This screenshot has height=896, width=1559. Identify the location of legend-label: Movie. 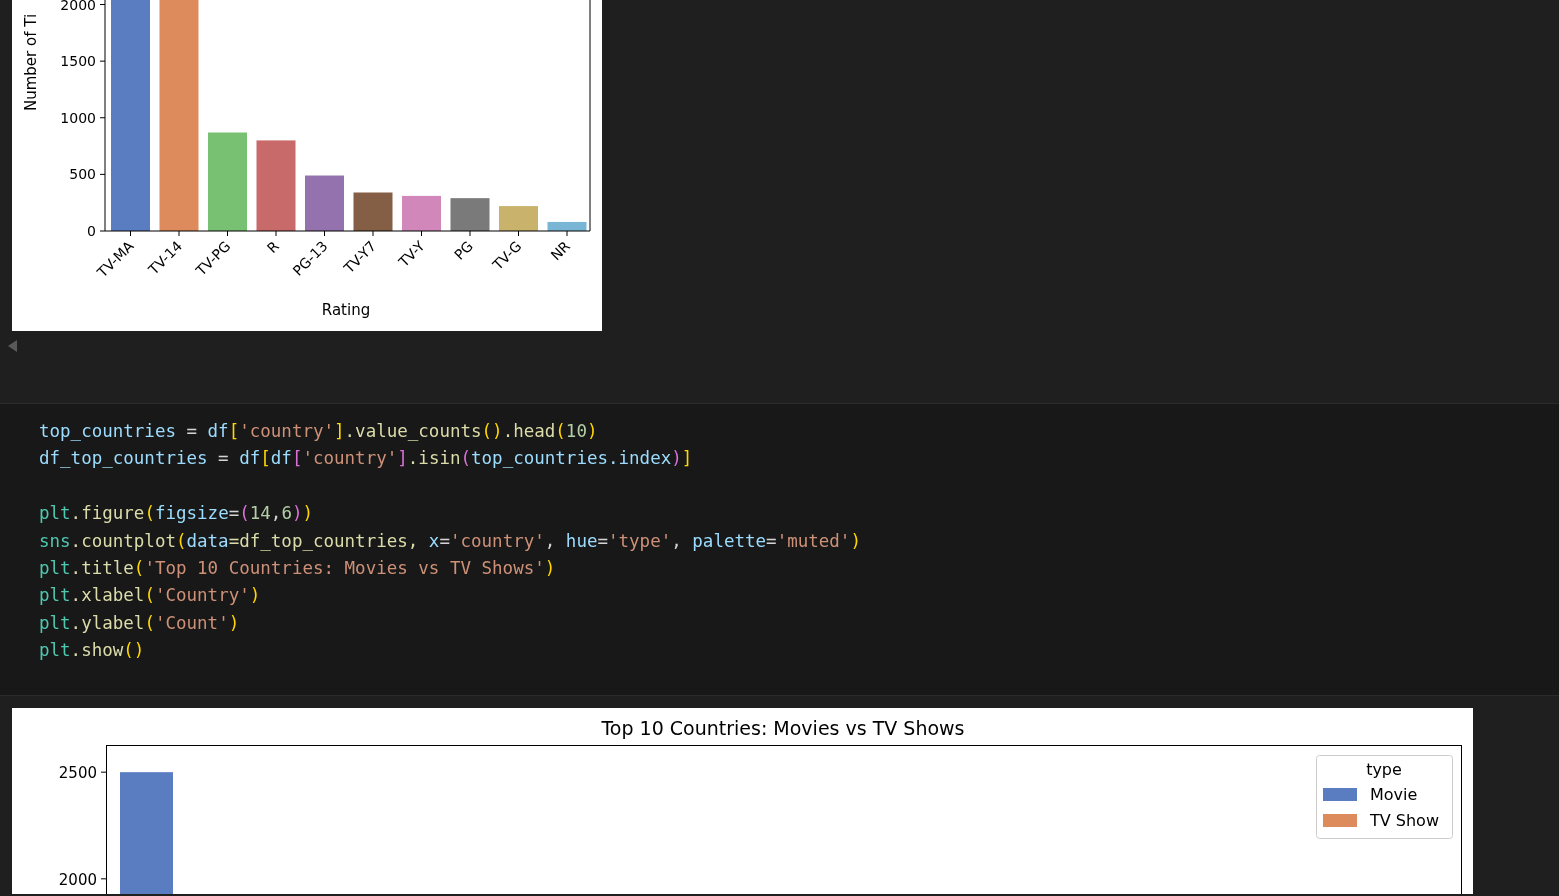
(1394, 794).